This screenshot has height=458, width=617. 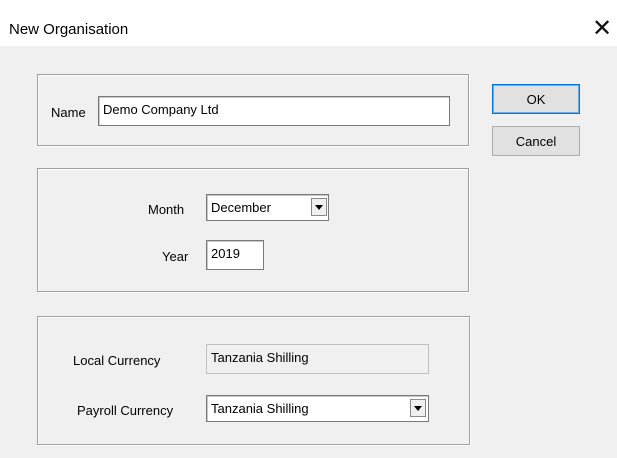 What do you see at coordinates (68, 112) in the screenshot?
I see `name-label: Name` at bounding box center [68, 112].